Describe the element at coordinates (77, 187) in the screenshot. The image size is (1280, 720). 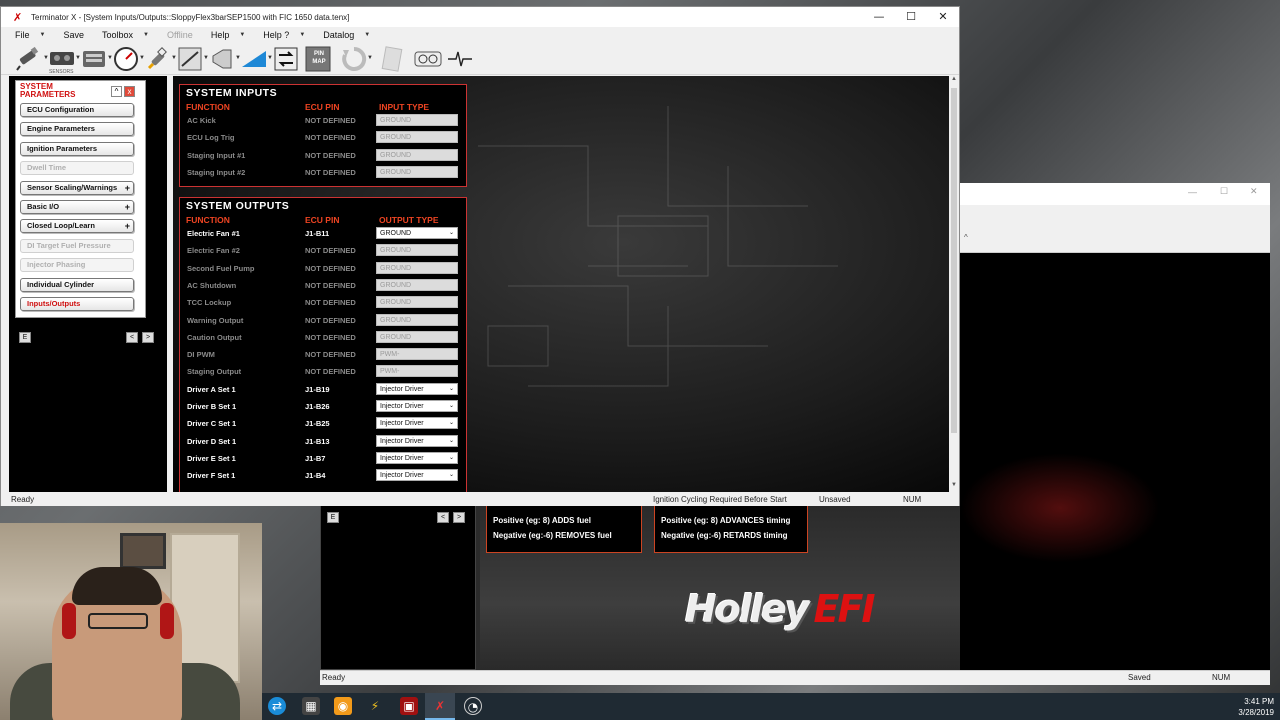
I see `param-sensor-scaling-warnings-button: Sensor Scaling/Warnings +` at that location.